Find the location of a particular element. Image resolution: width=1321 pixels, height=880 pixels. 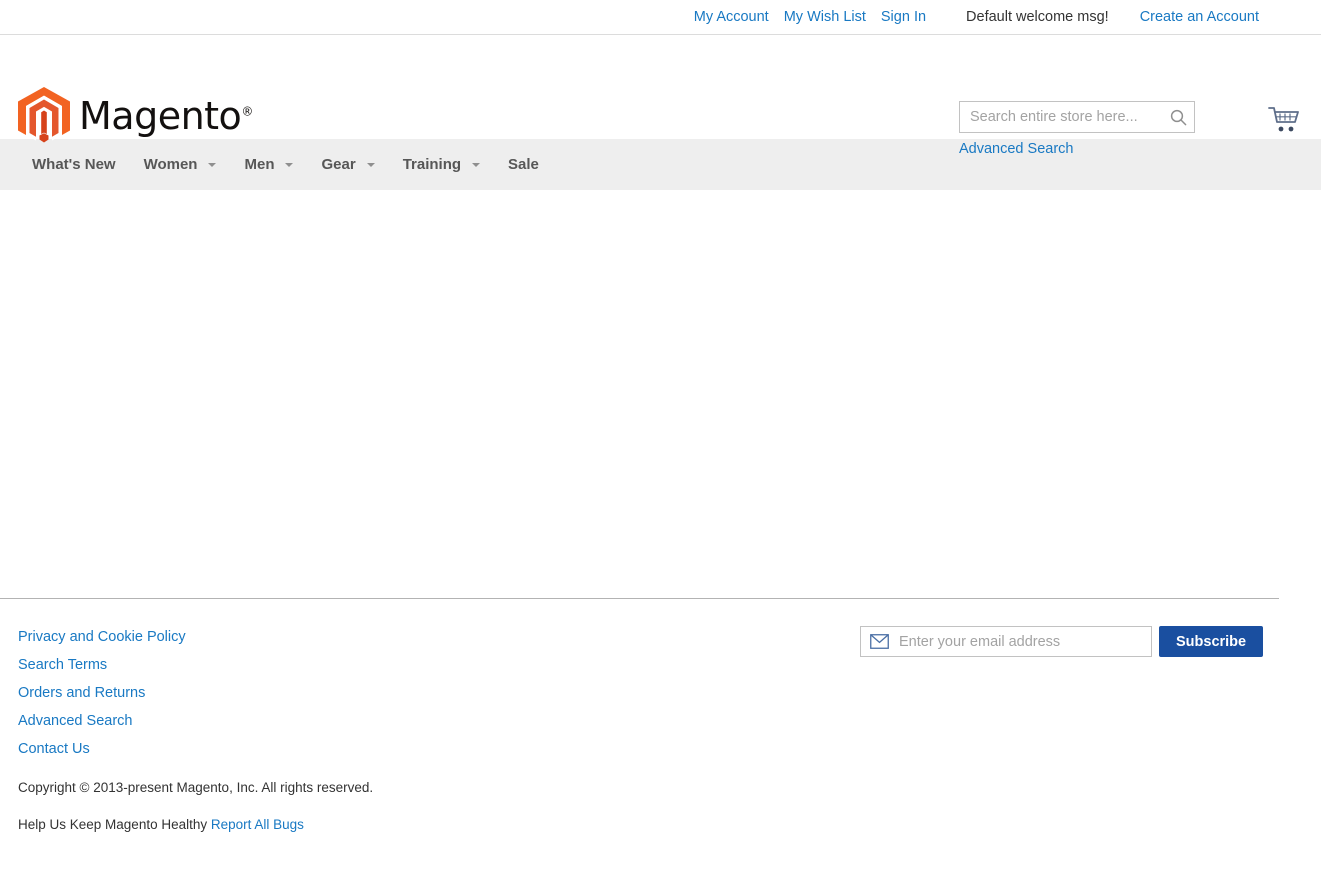

nav-item-whats-new: What's New is located at coordinates (74, 164).